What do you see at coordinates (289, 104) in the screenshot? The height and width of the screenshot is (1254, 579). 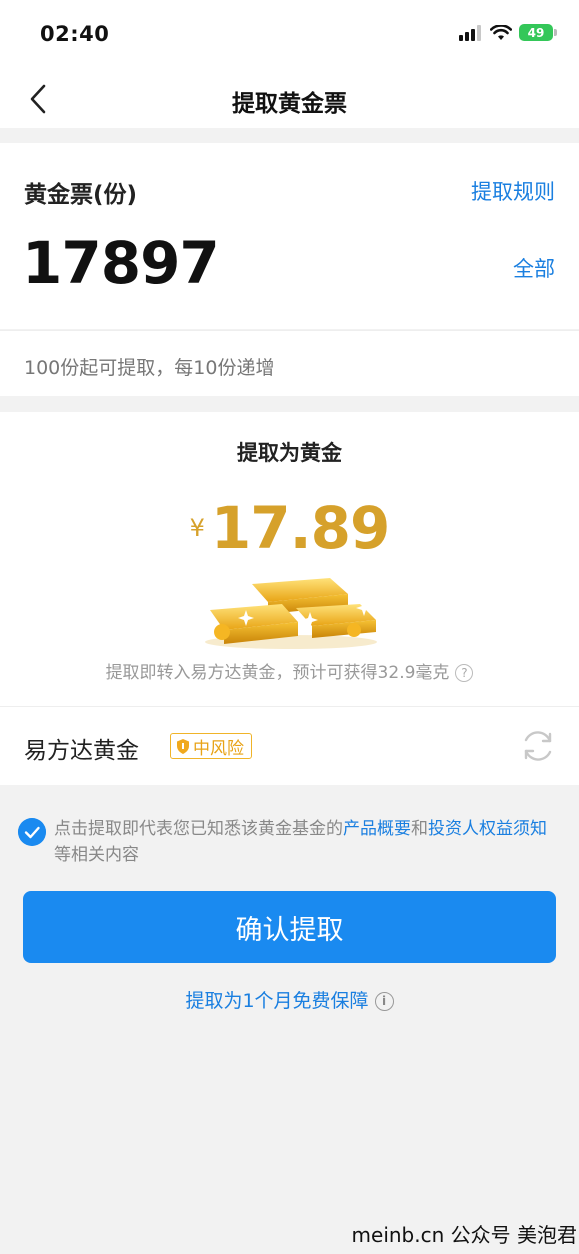 I see `page-title: 提取黄金票` at bounding box center [289, 104].